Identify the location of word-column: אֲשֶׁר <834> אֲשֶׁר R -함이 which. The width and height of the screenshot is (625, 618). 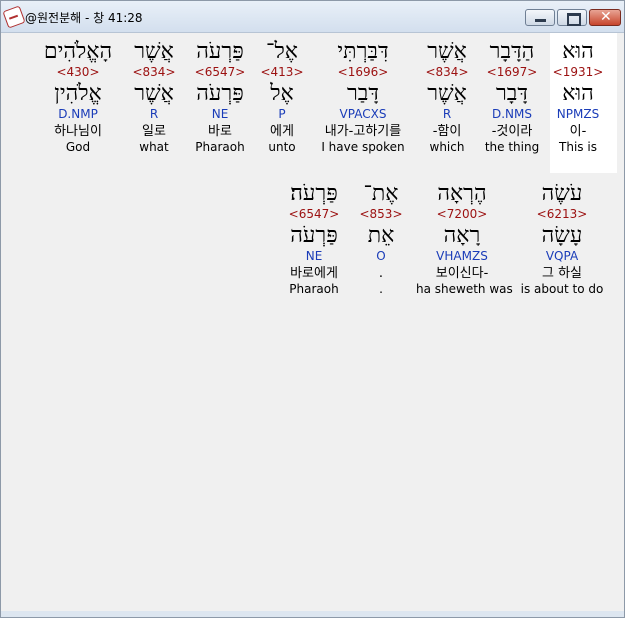
(447, 96).